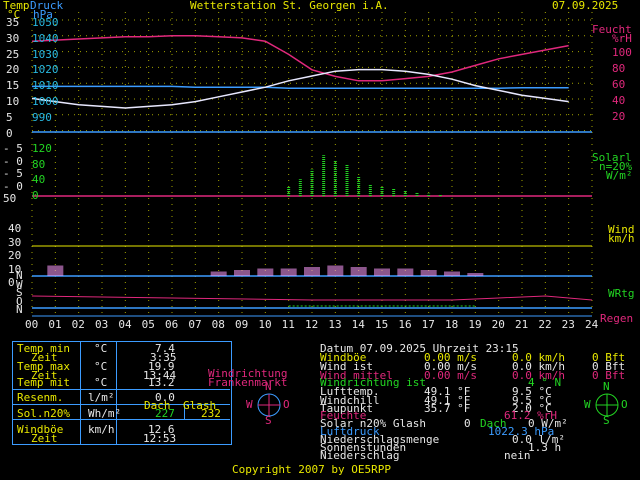 This screenshot has height=480, width=640. I want to click on hour-tick-label: 02, so click(78, 324).